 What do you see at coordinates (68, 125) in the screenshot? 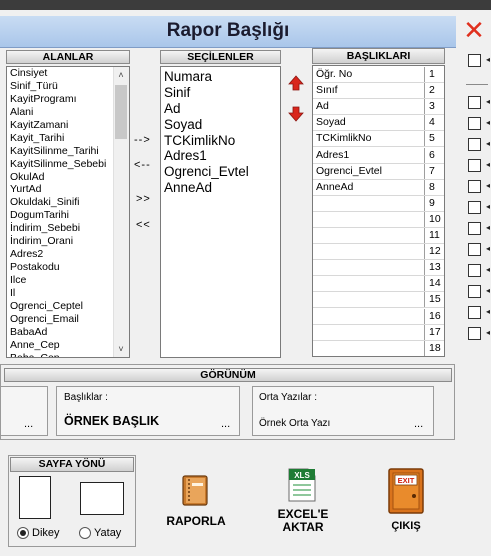
I see `alanlar-item: KayitZamani` at bounding box center [68, 125].